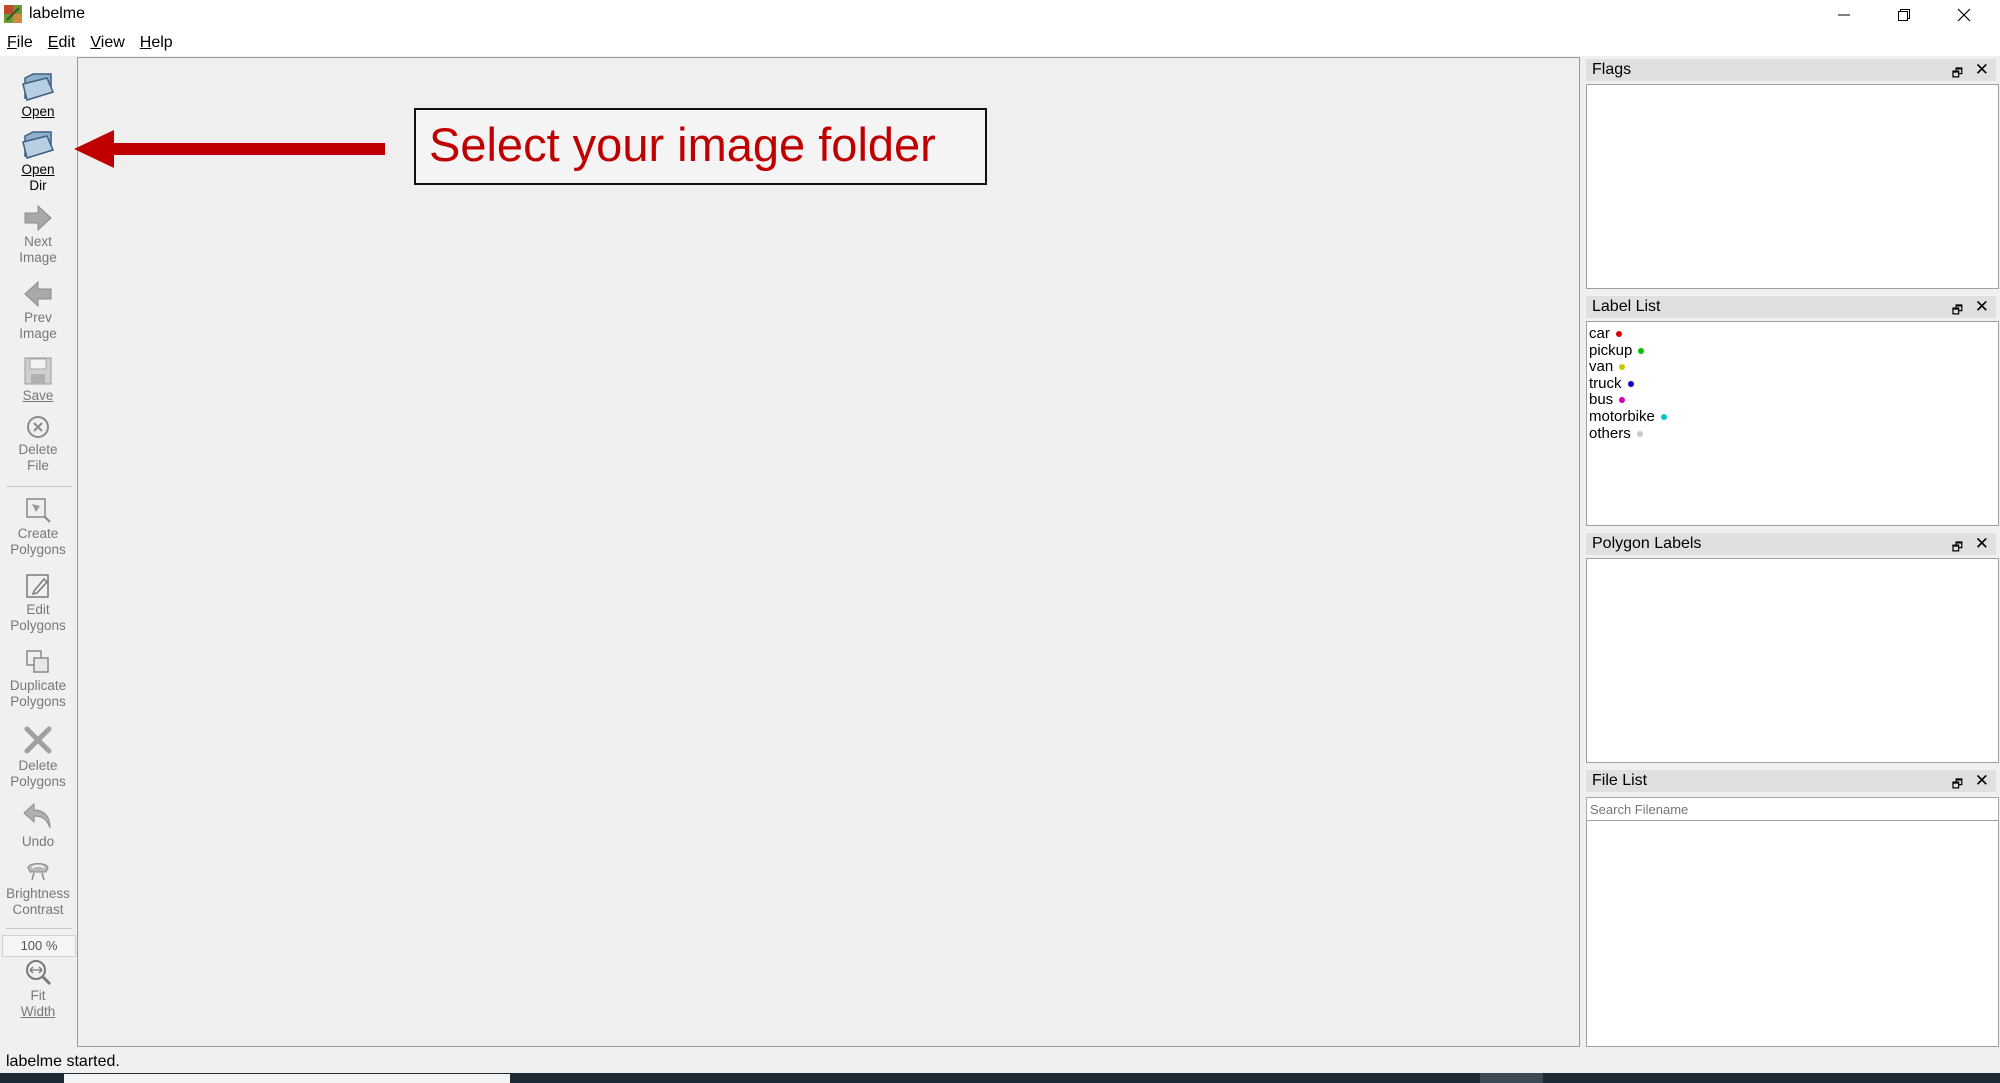  What do you see at coordinates (38, 380) in the screenshot?
I see `save-button: Save` at bounding box center [38, 380].